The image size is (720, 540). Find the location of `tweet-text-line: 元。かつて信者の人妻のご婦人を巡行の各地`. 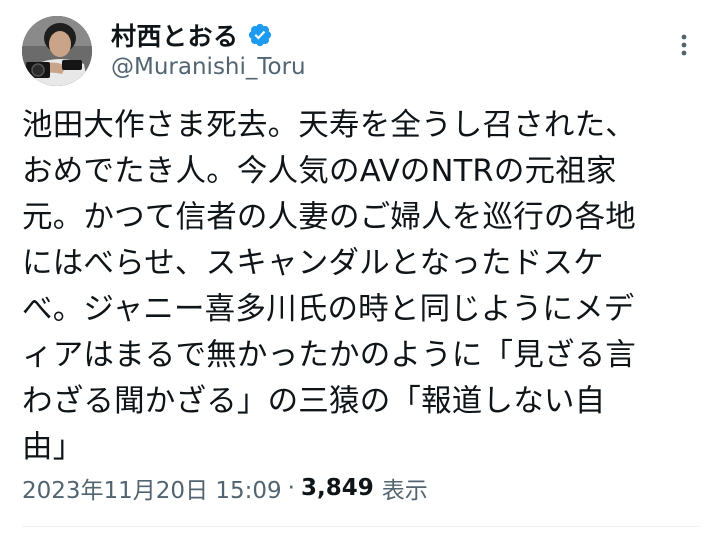

tweet-text-line: 元。かつて信者の人妻のご婦人を巡行の各地 is located at coordinates (329, 217).